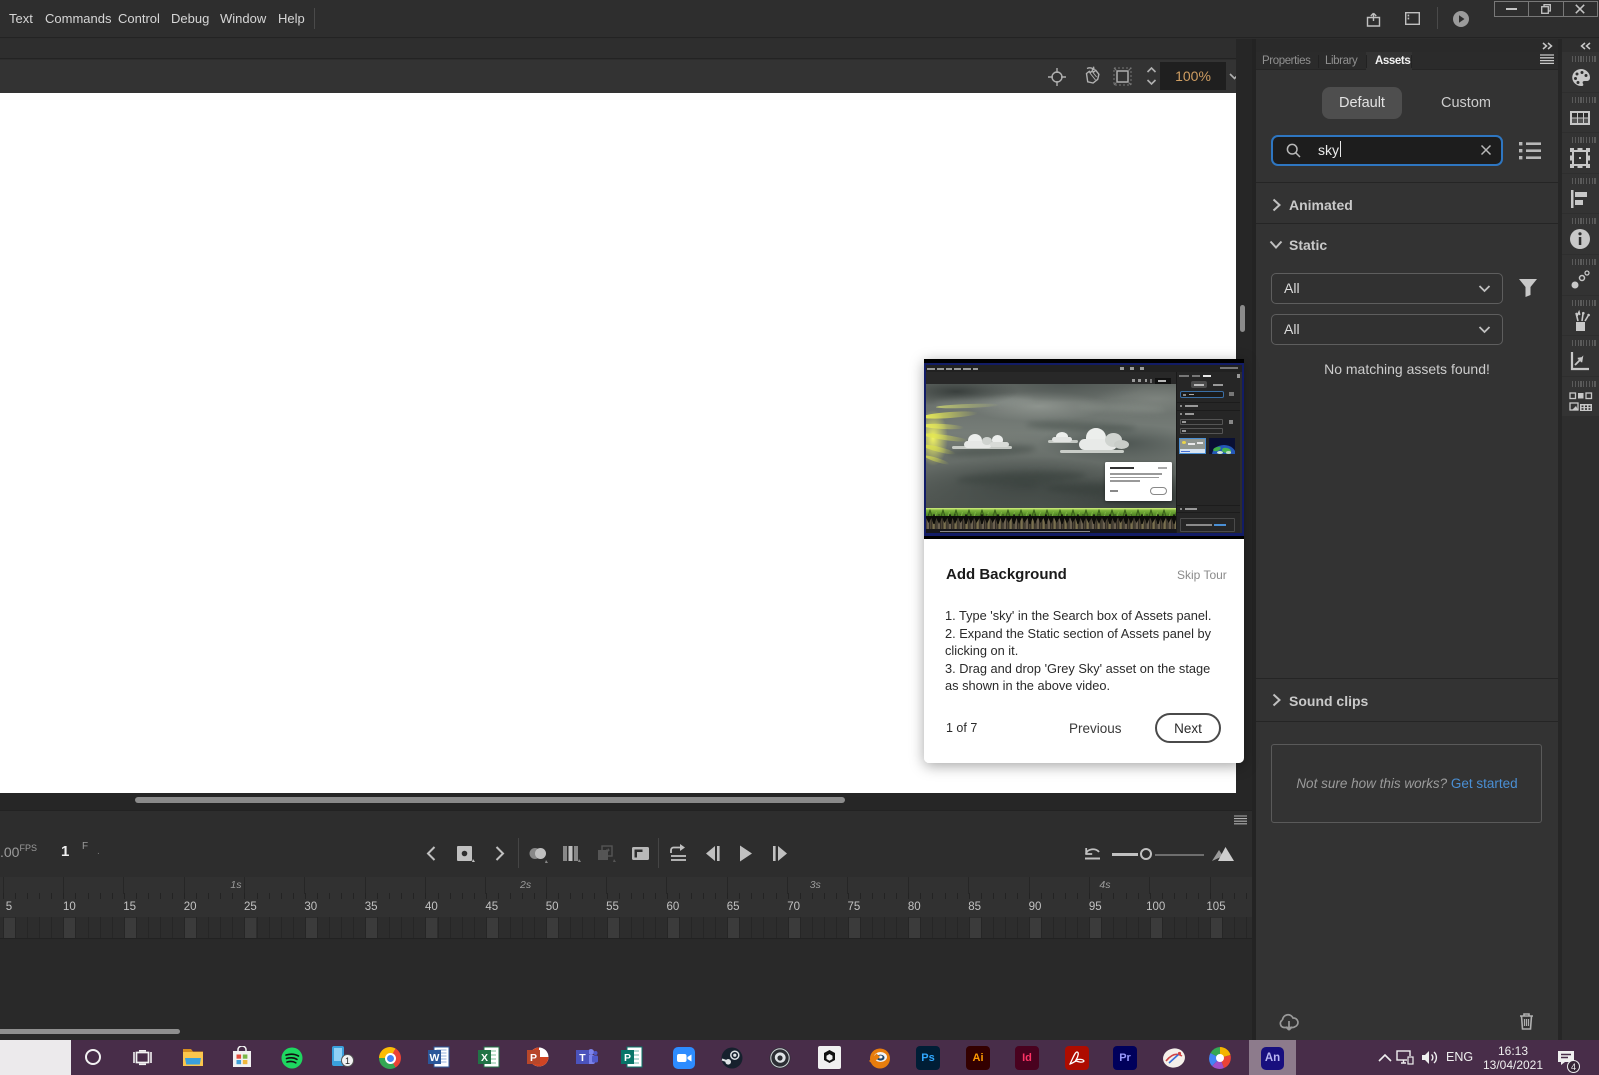  Describe the element at coordinates (582, 1058) in the screenshot. I see `svg-text: T` at that location.